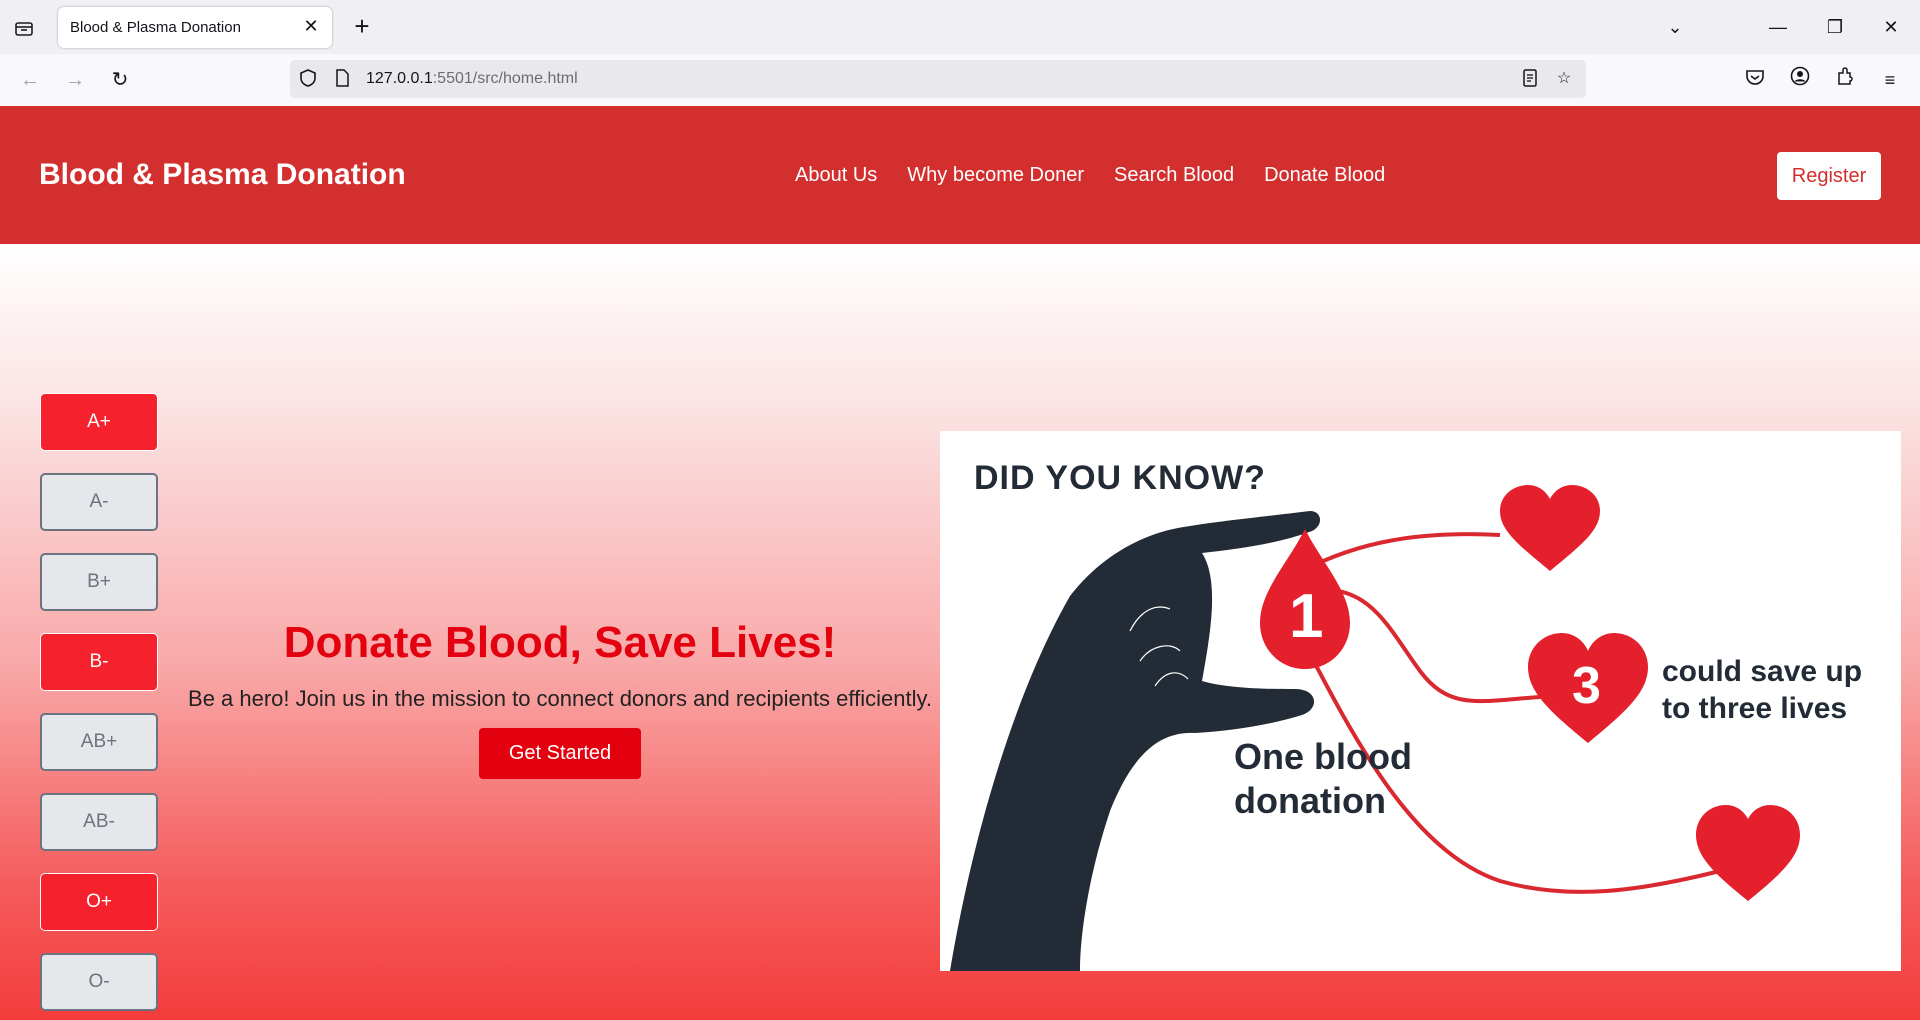  What do you see at coordinates (75, 80) in the screenshot?
I see `forward-icon: →` at bounding box center [75, 80].